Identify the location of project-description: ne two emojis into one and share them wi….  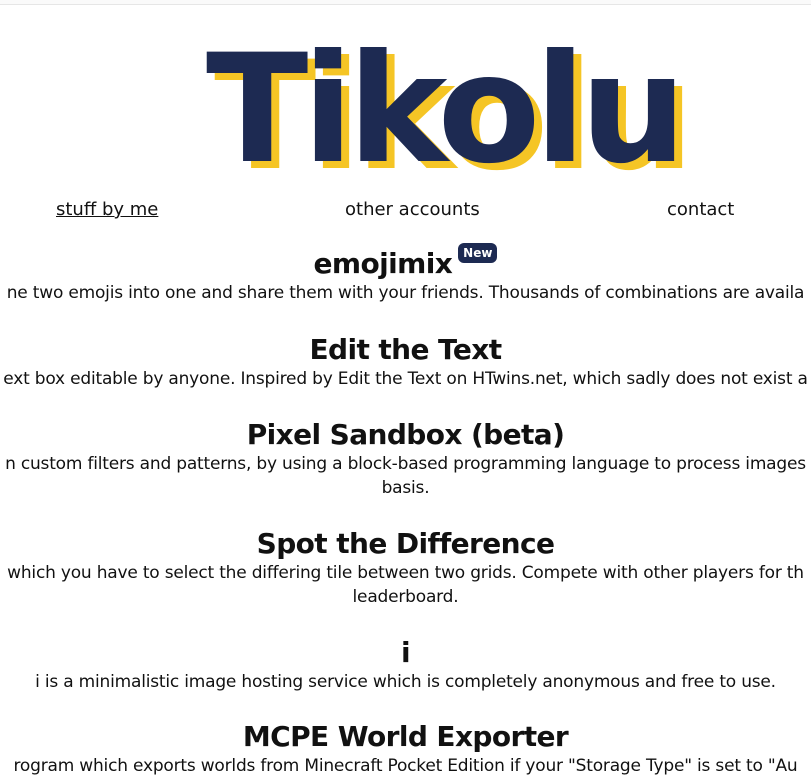
(405, 293).